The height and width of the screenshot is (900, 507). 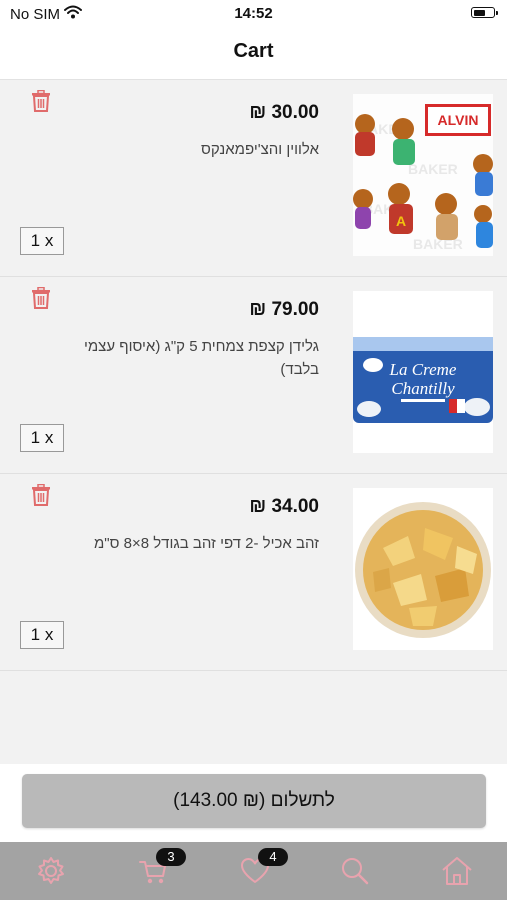 I want to click on search-icon, so click(x=355, y=871).